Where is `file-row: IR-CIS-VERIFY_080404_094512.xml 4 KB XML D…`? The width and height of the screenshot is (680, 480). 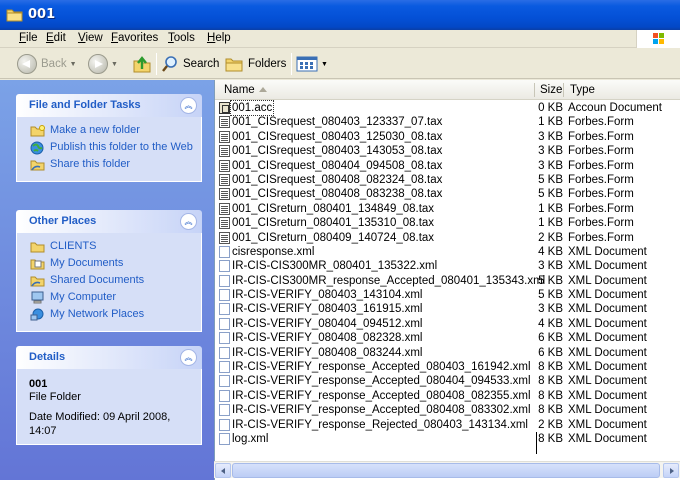
file-row: IR-CIS-VERIFY_080404_094512.xml 4 KB XML D… is located at coordinates (447, 324).